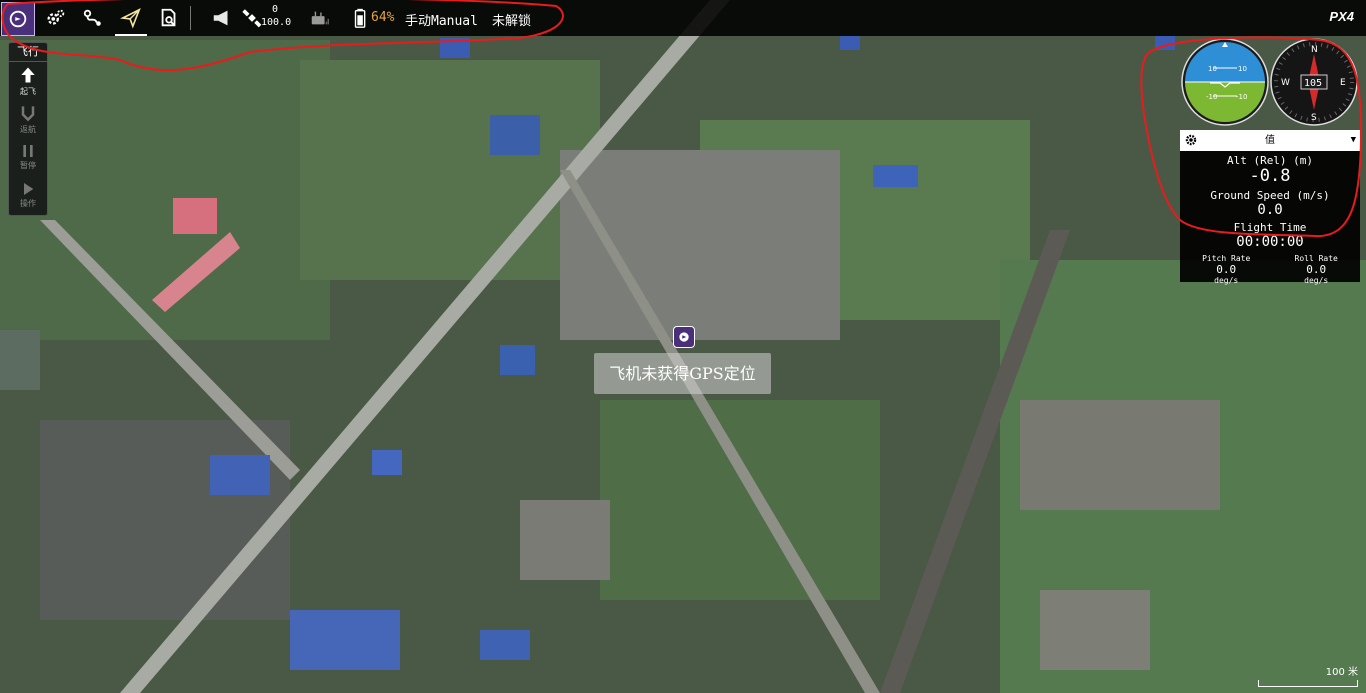 This screenshot has width=1366, height=693. I want to click on flight-time-label: Flight Time, so click(1270, 227).